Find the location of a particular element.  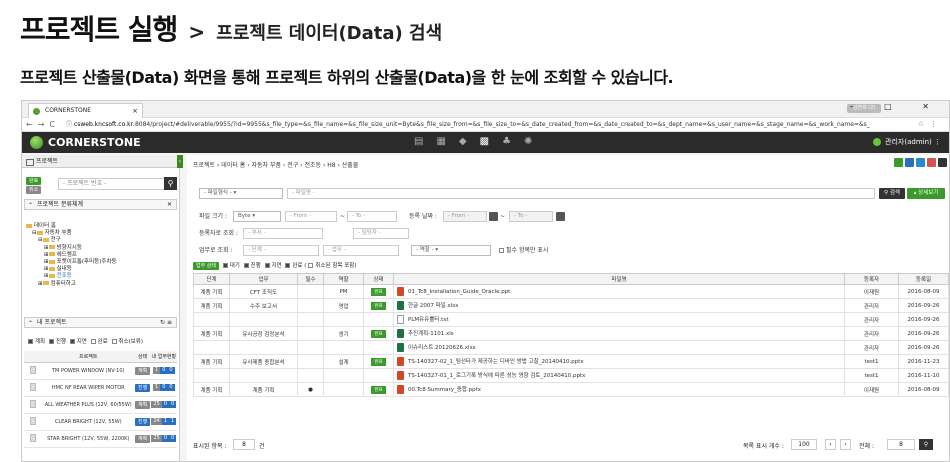

status-cancel-badge: 취소 is located at coordinates (34, 190).